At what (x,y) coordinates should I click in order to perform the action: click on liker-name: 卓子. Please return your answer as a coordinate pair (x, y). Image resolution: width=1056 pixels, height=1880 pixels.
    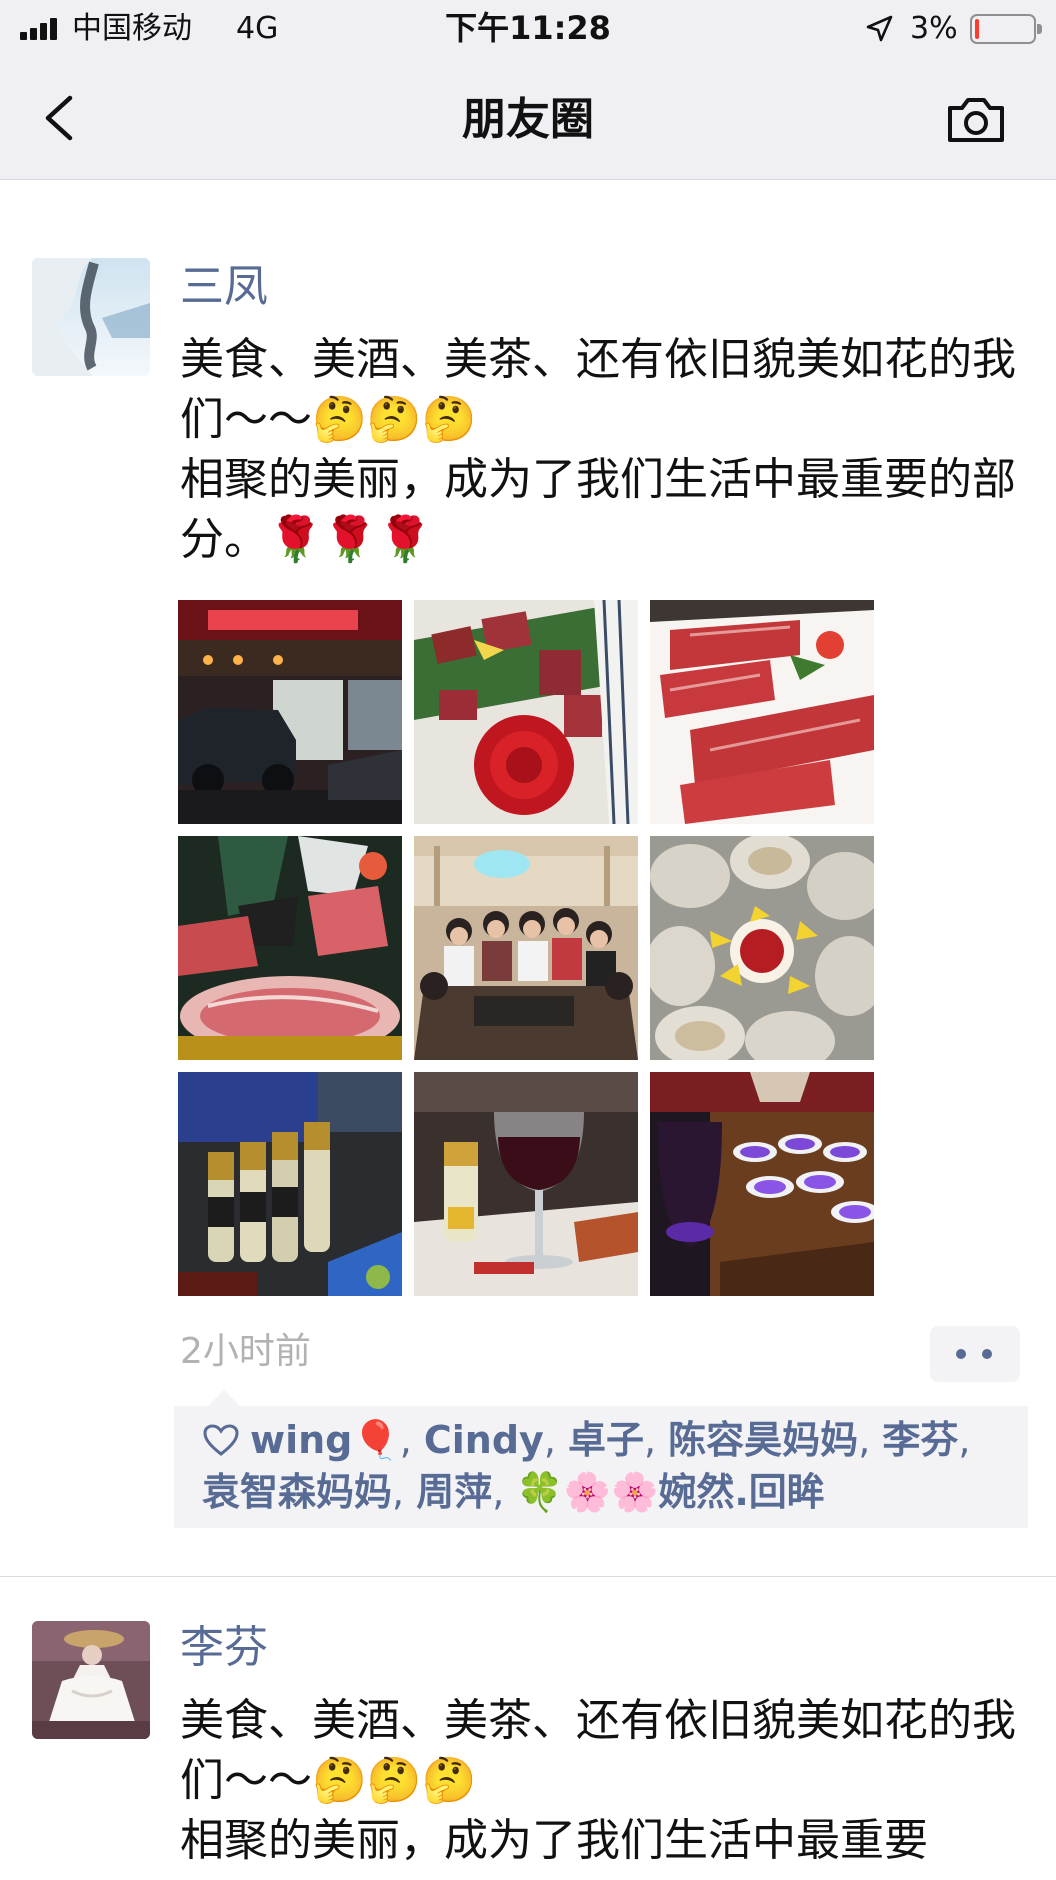
    Looking at the image, I should click on (606, 1440).